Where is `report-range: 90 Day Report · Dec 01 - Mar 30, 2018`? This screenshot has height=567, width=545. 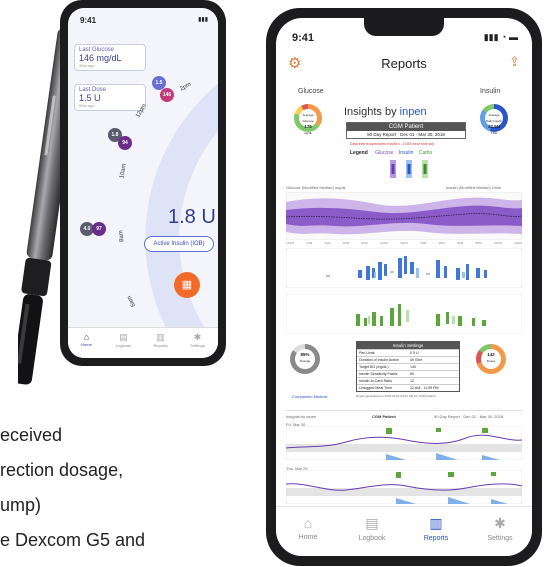
report-range: 90 Day Report · Dec 01 - Mar 30, 2018 is located at coordinates (406, 134).